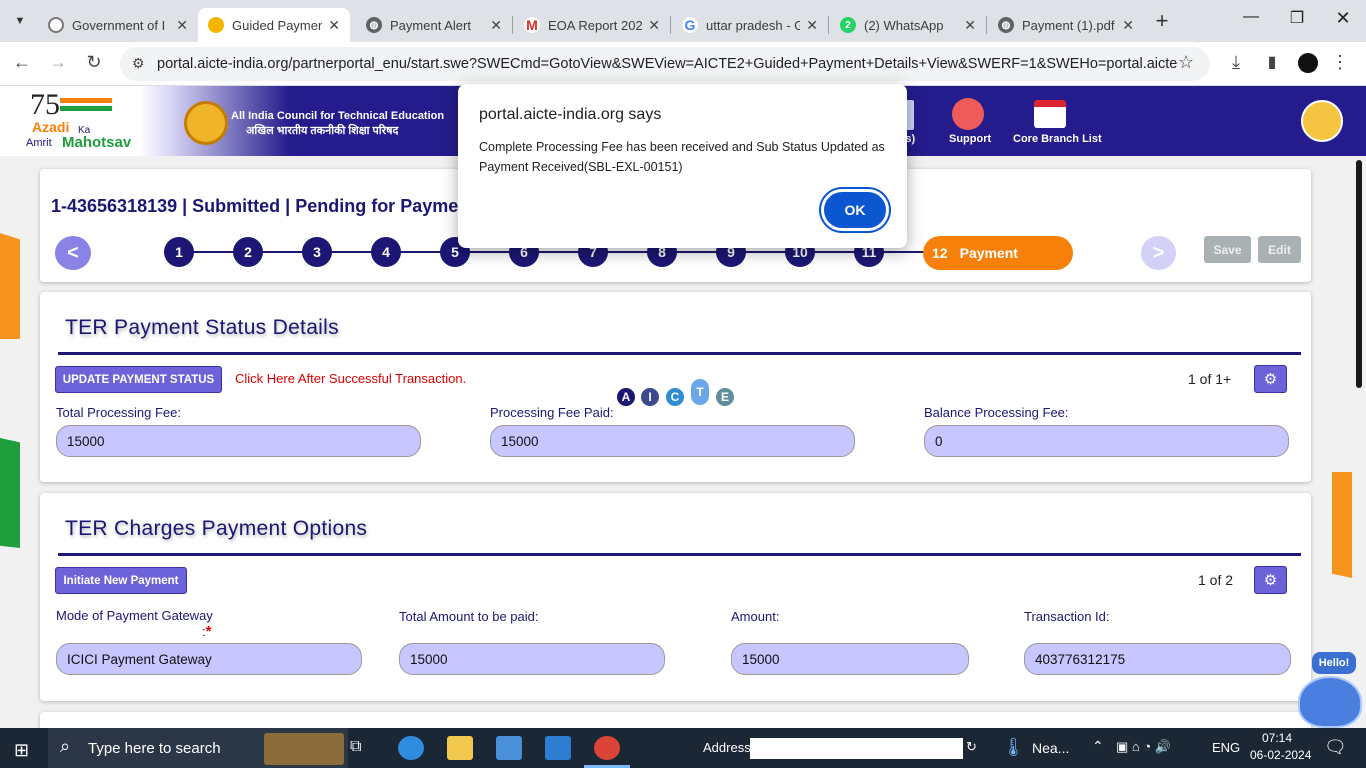  Describe the element at coordinates (971, 747) in the screenshot. I see `refresh-icon: ↻` at that location.